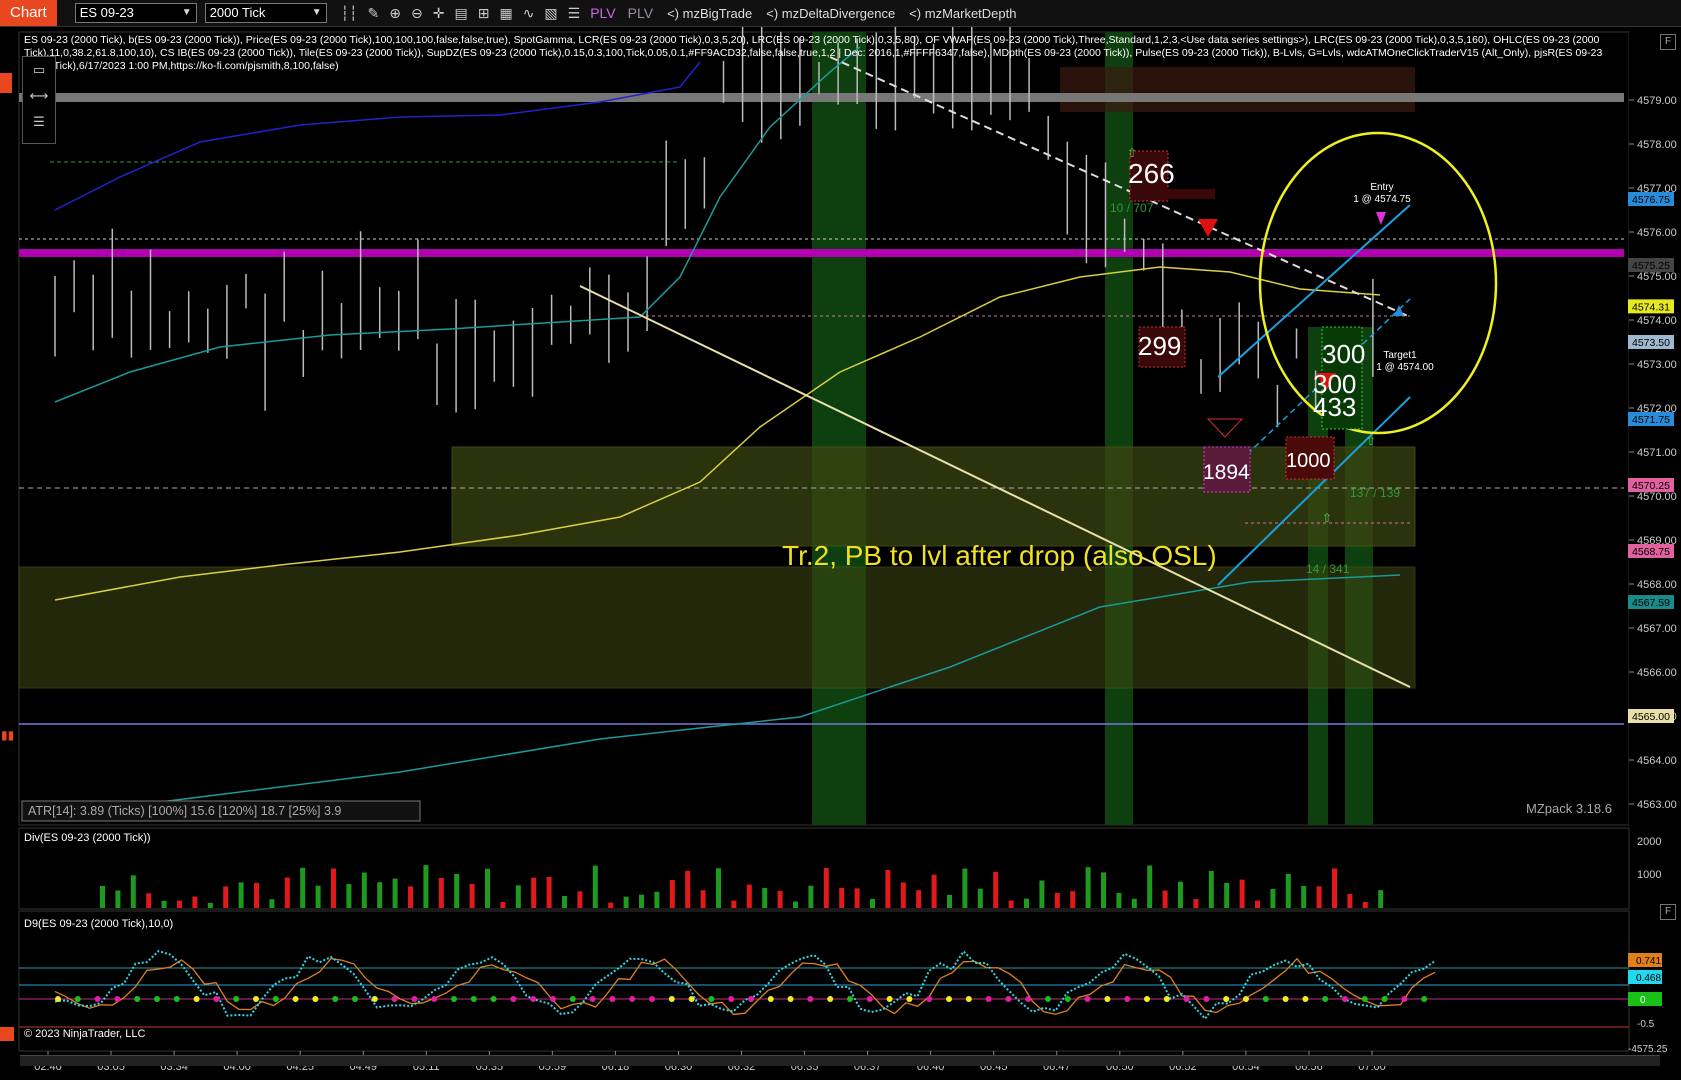 The width and height of the screenshot is (1681, 1080). Describe the element at coordinates (505, 13) in the screenshot. I see `data-box-icon: ▦` at that location.